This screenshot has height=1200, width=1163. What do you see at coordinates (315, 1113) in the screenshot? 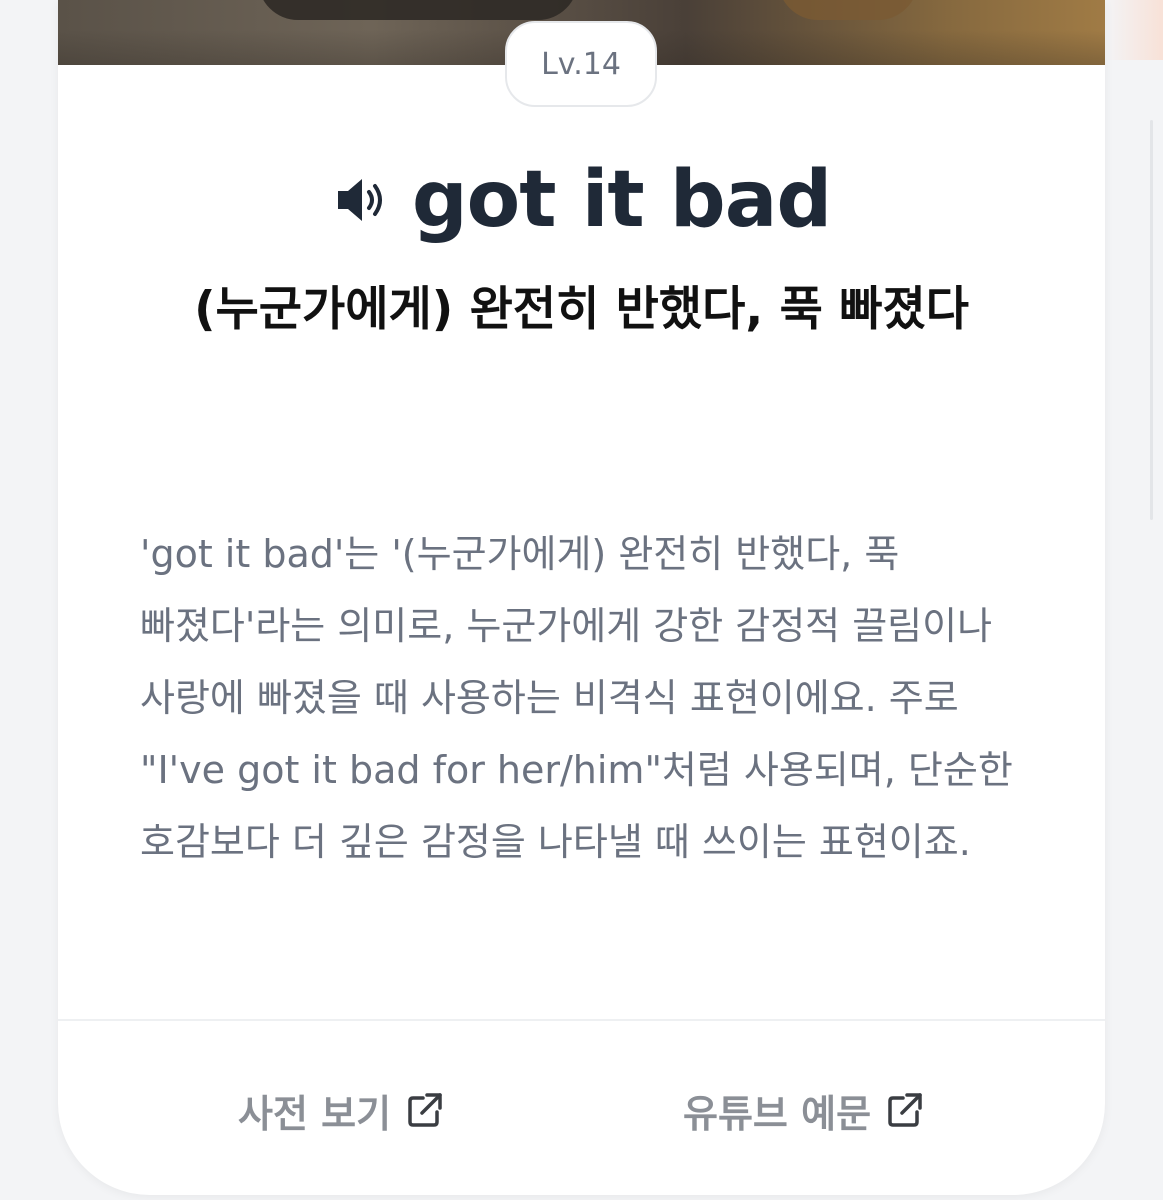
I see `dictionary-link-label: 사전 보기` at bounding box center [315, 1113].